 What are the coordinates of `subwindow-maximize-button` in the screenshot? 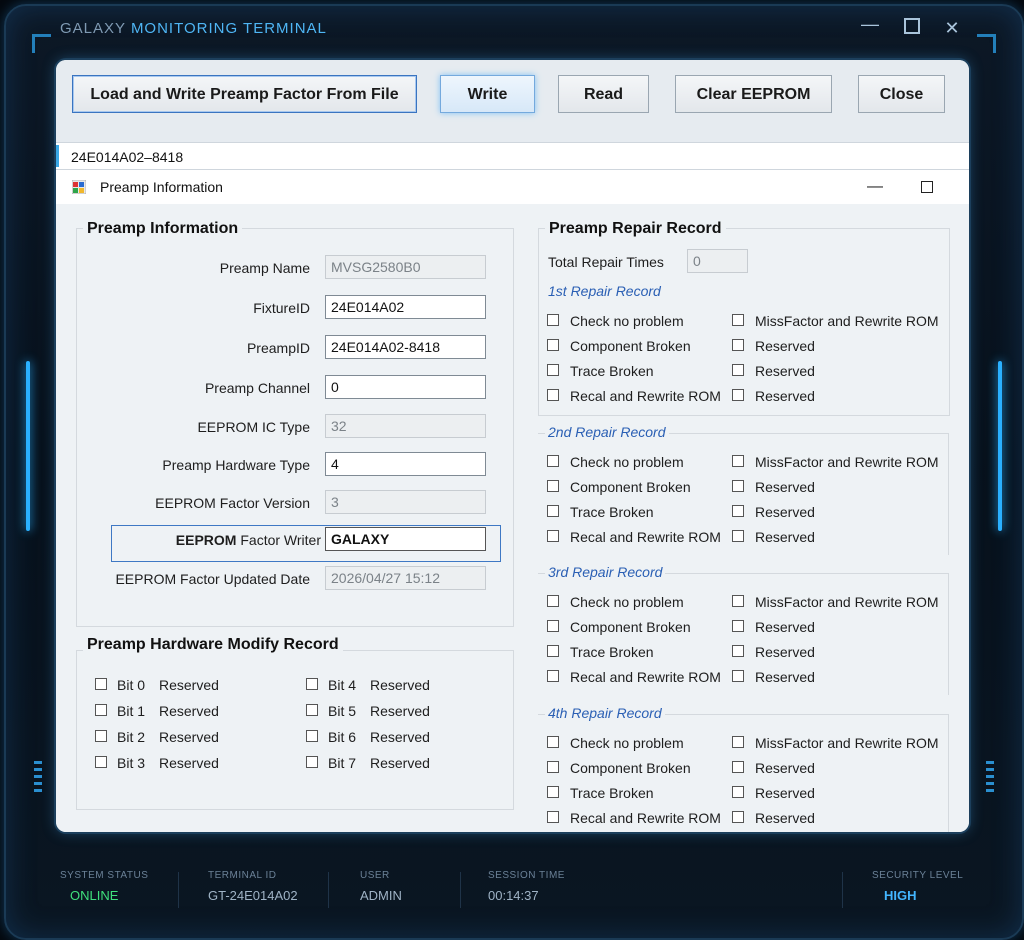 It's located at (927, 187).